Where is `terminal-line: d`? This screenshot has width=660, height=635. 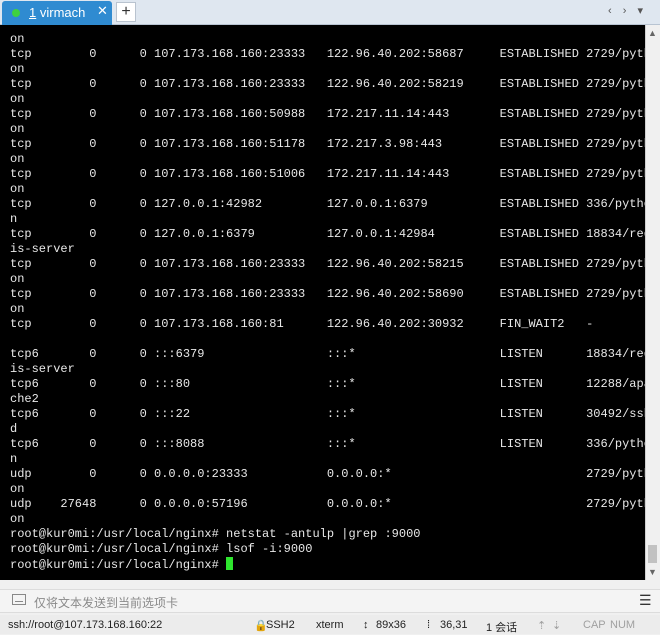
terminal-line: d is located at coordinates (14, 429).